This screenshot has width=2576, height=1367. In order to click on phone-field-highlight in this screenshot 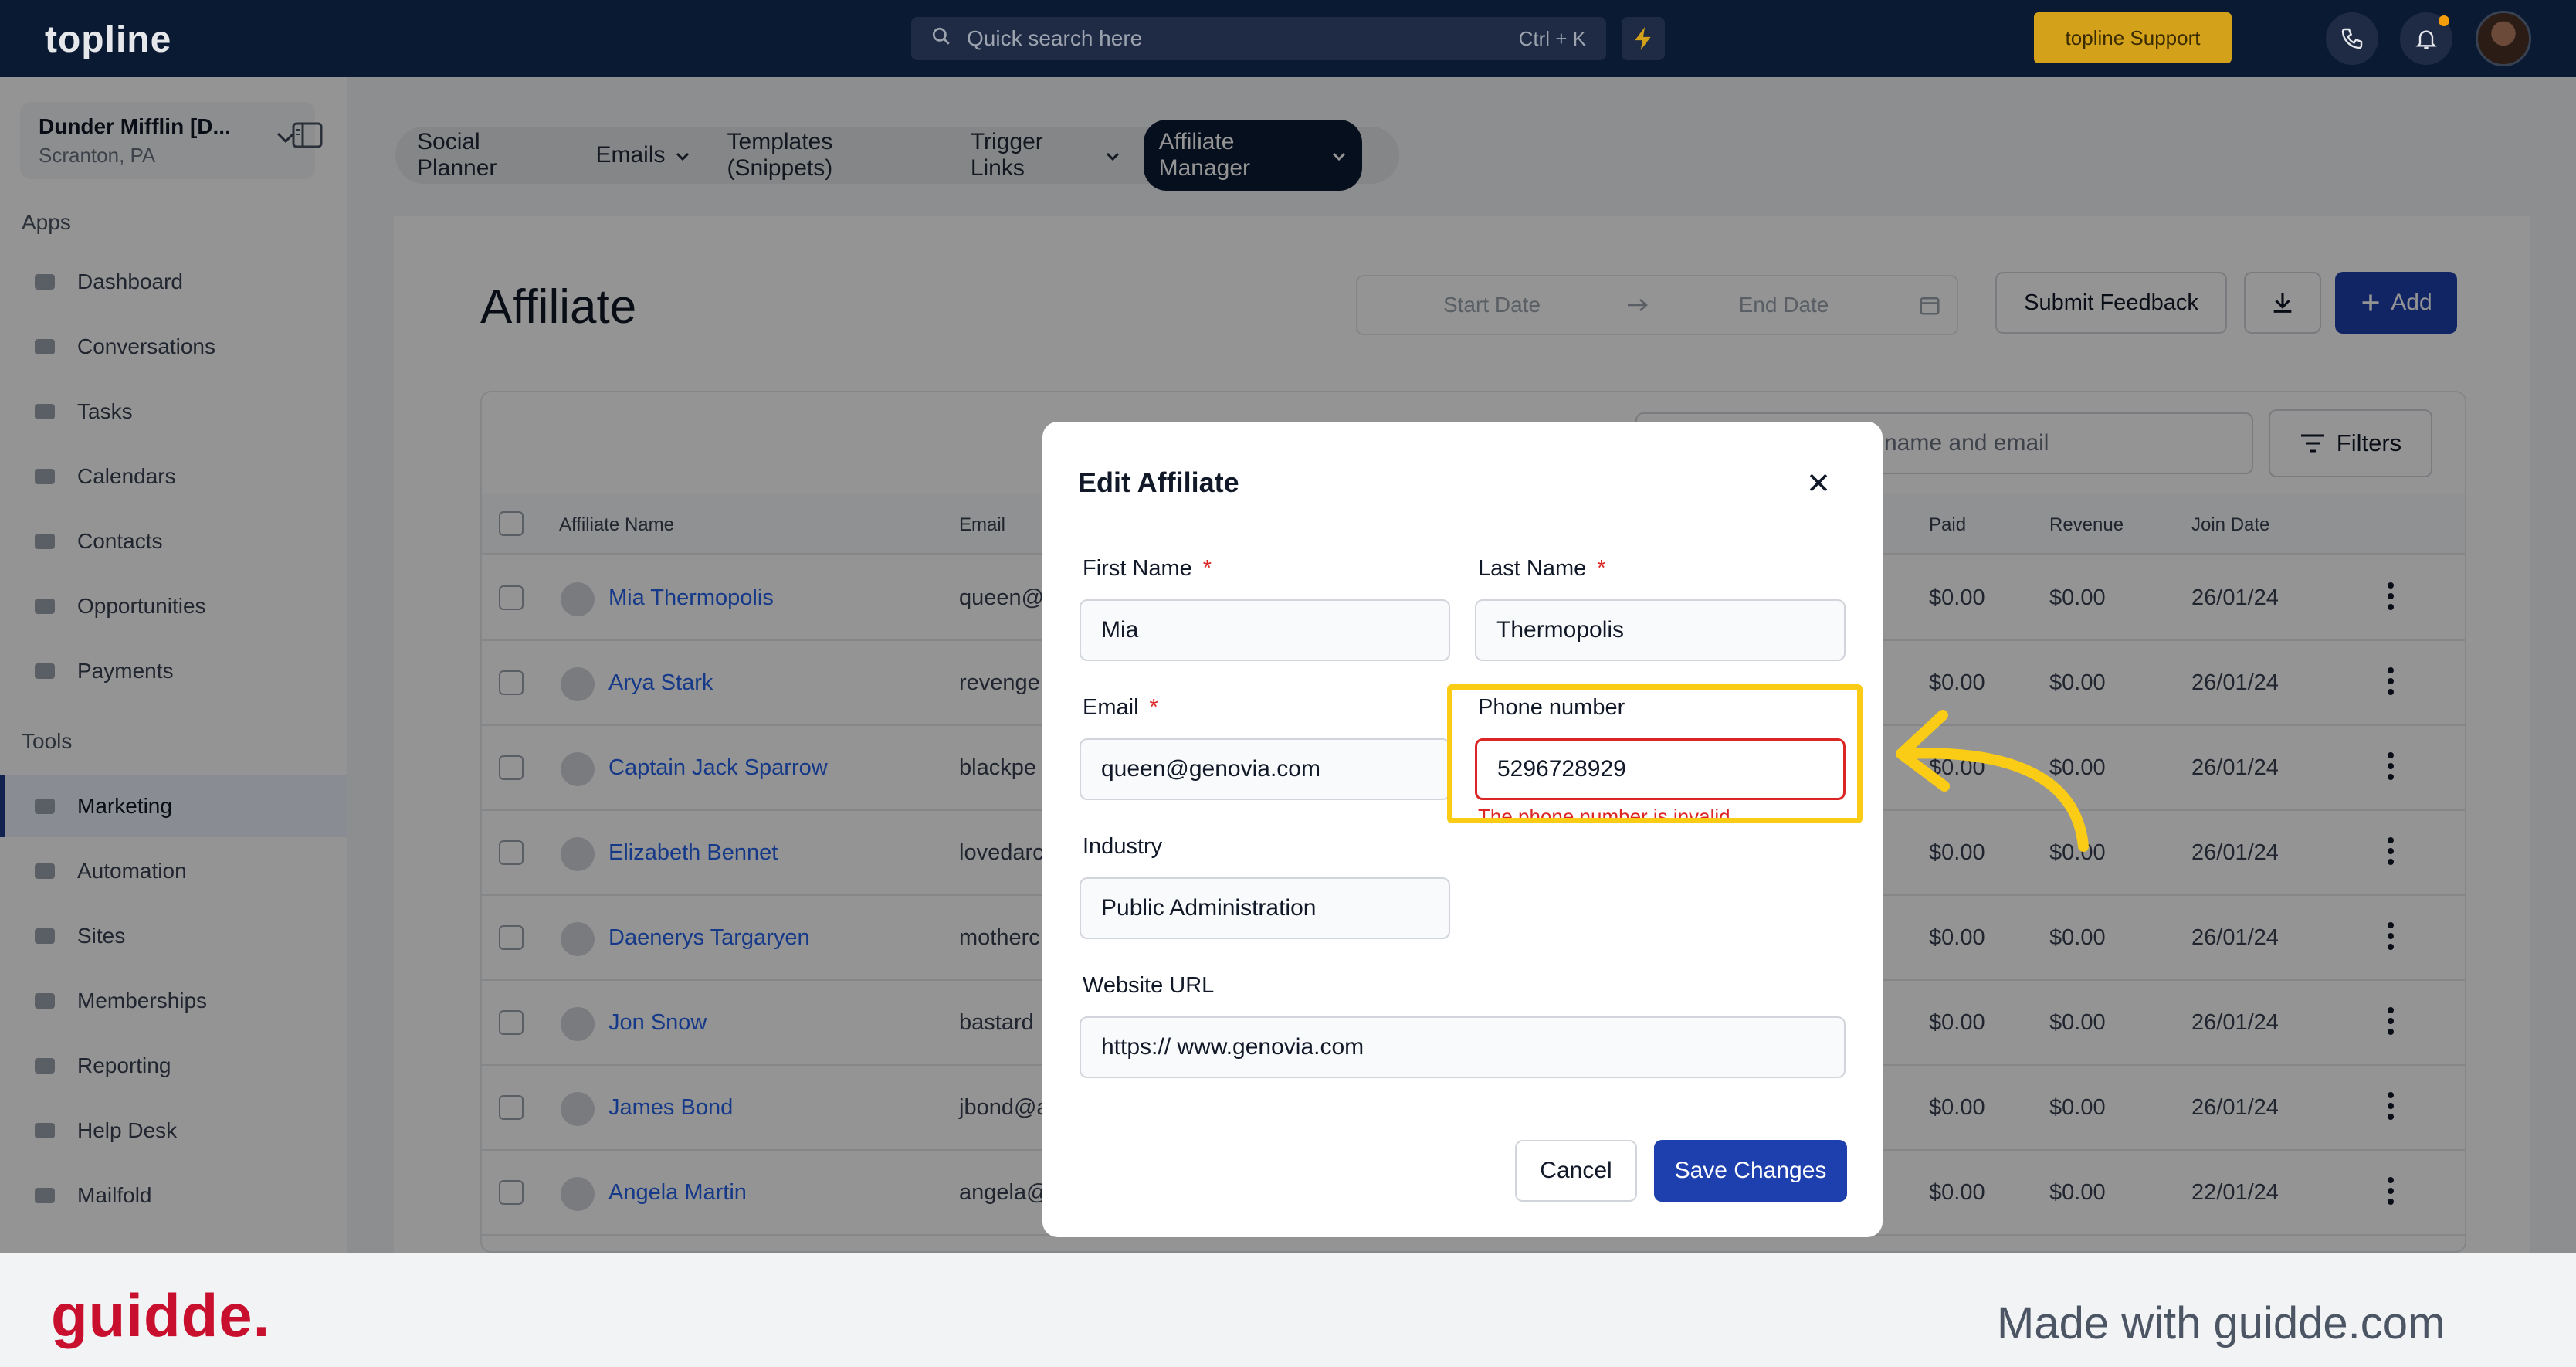, I will do `click(1655, 753)`.